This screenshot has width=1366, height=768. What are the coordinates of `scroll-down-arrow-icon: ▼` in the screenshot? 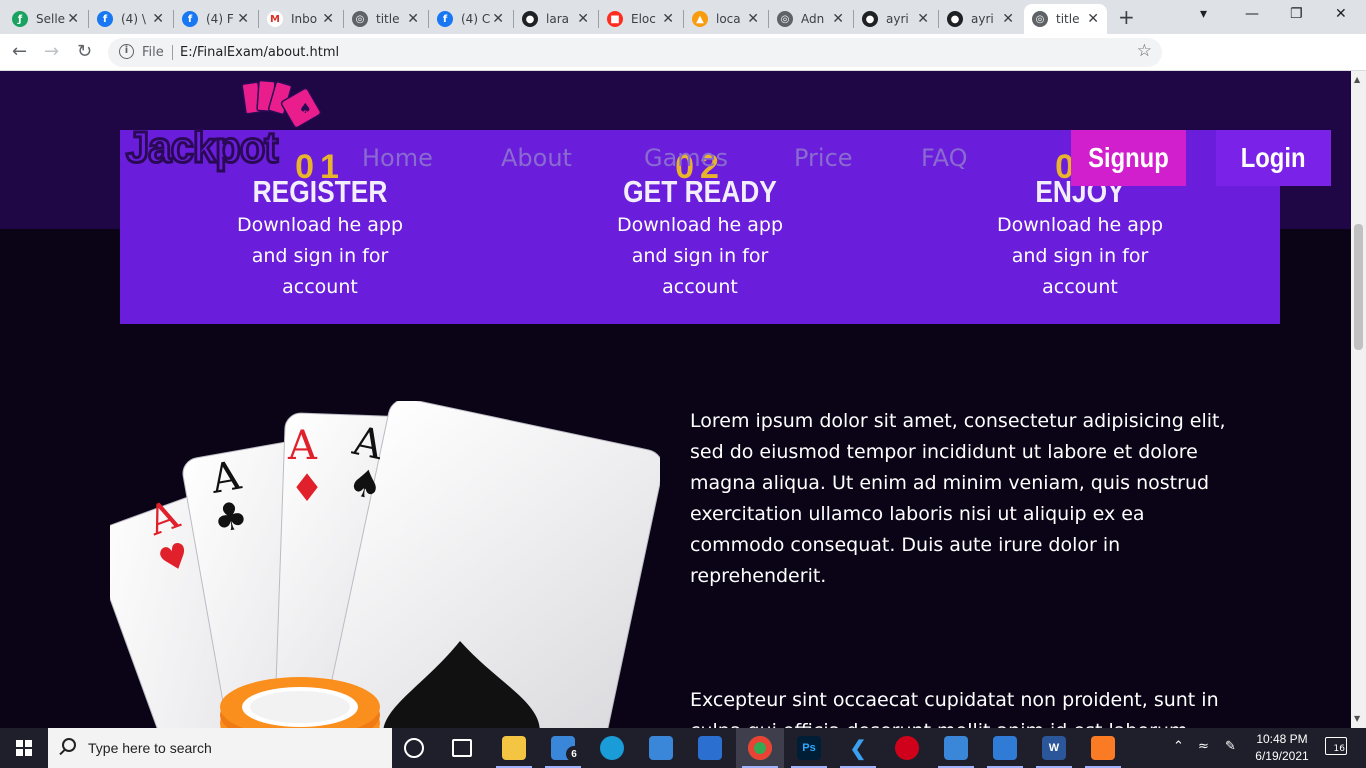 It's located at (1357, 718).